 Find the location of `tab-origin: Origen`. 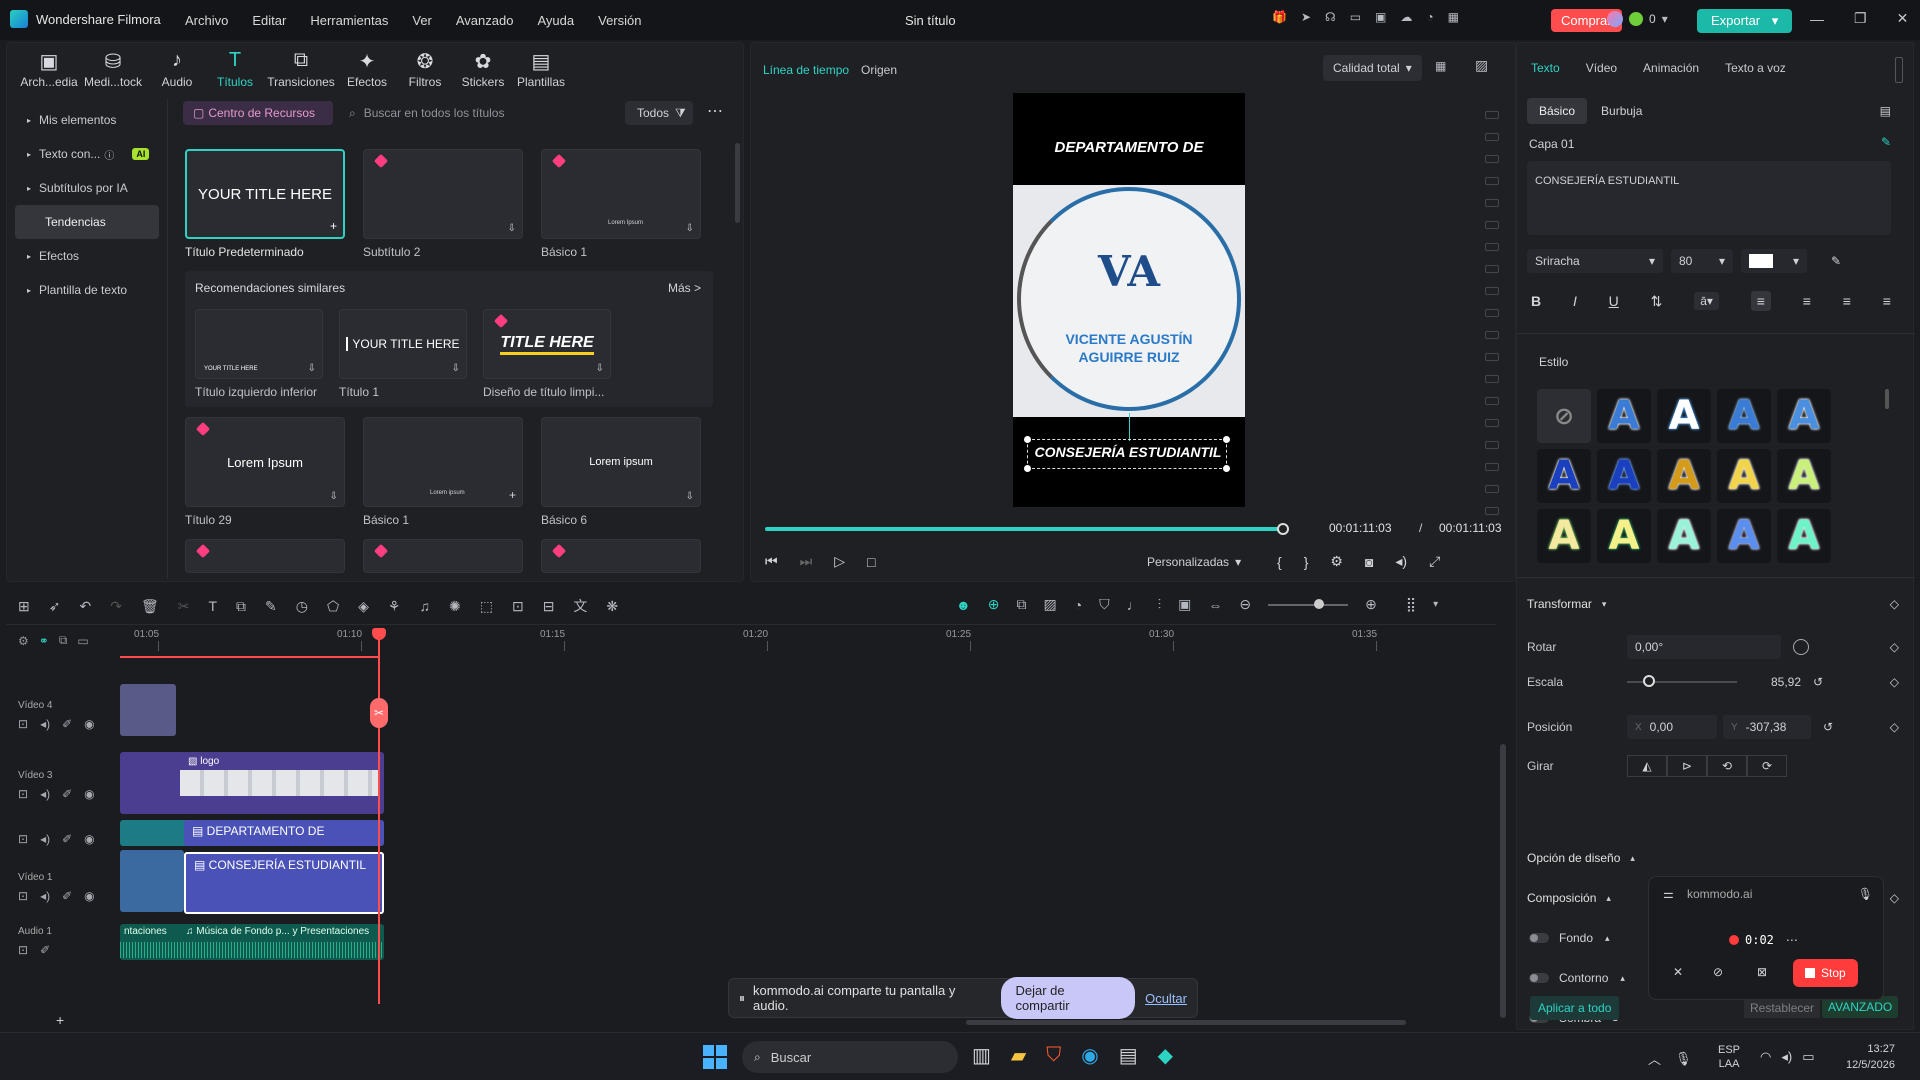

tab-origin: Origen is located at coordinates (879, 70).